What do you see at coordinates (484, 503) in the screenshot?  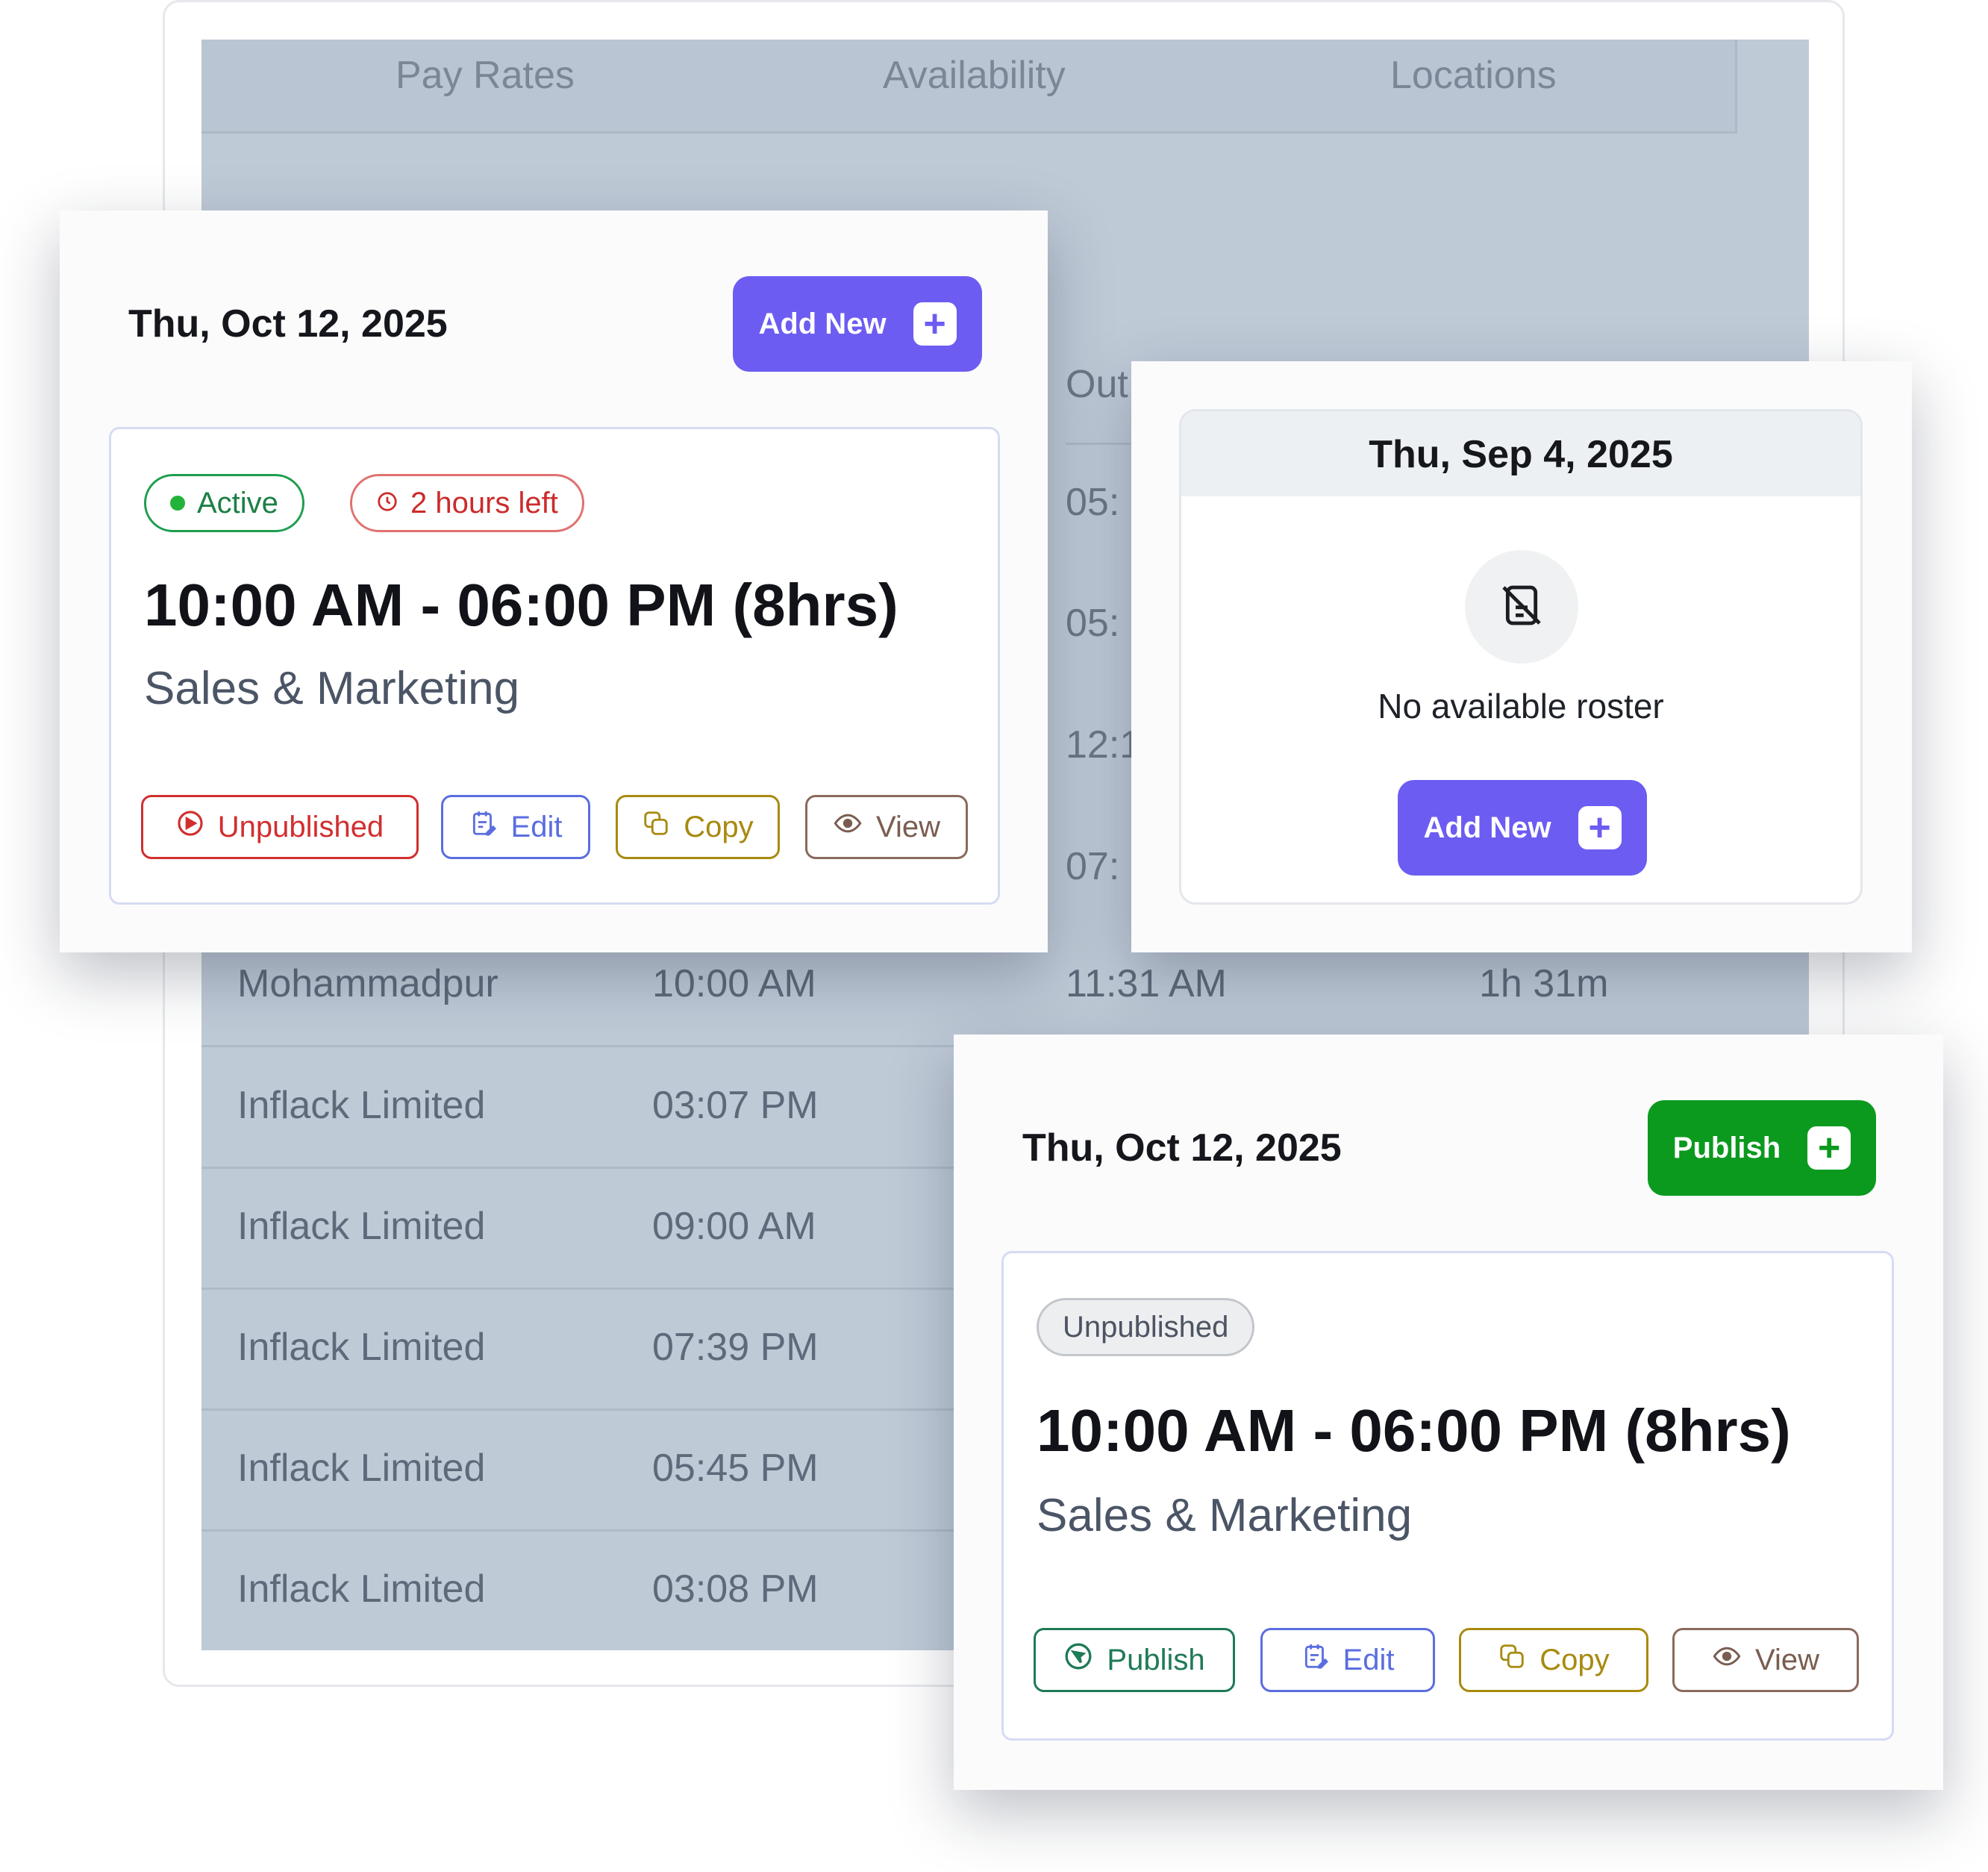 I see `time-left-label: 2 hours left` at bounding box center [484, 503].